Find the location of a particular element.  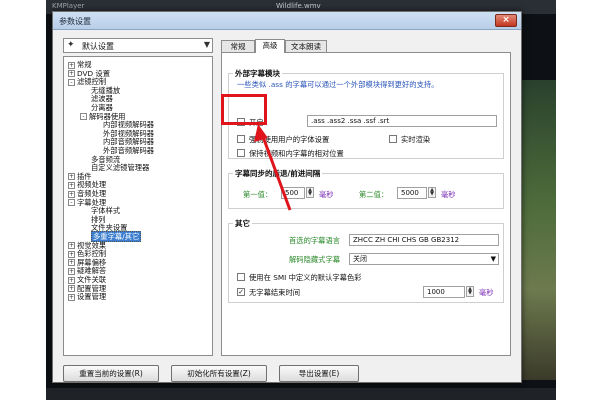

annotation-arrow-shaft is located at coordinates (276, 172).